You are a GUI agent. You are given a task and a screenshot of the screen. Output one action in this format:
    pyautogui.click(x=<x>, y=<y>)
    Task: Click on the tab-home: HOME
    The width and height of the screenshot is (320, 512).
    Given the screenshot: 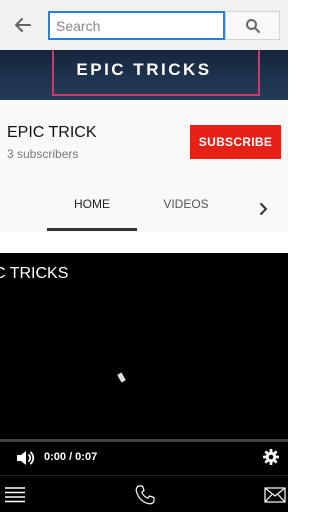 What is the action you would take?
    pyautogui.click(x=92, y=213)
    